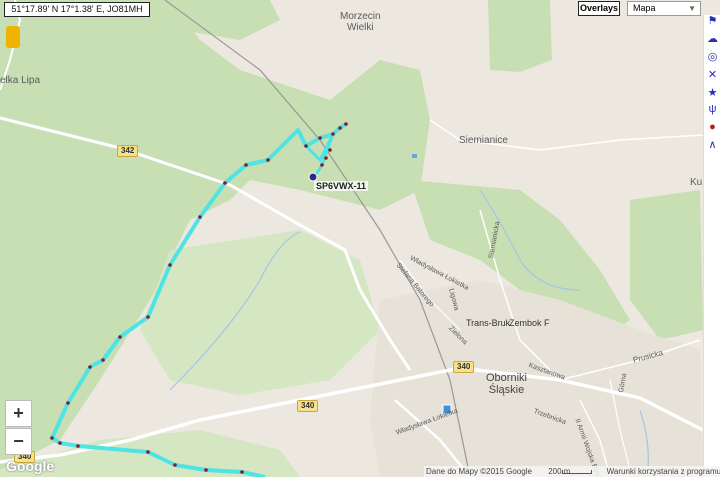 The image size is (720, 477). I want to click on place-oborniki: Oborniki Śląskie, so click(506, 384).